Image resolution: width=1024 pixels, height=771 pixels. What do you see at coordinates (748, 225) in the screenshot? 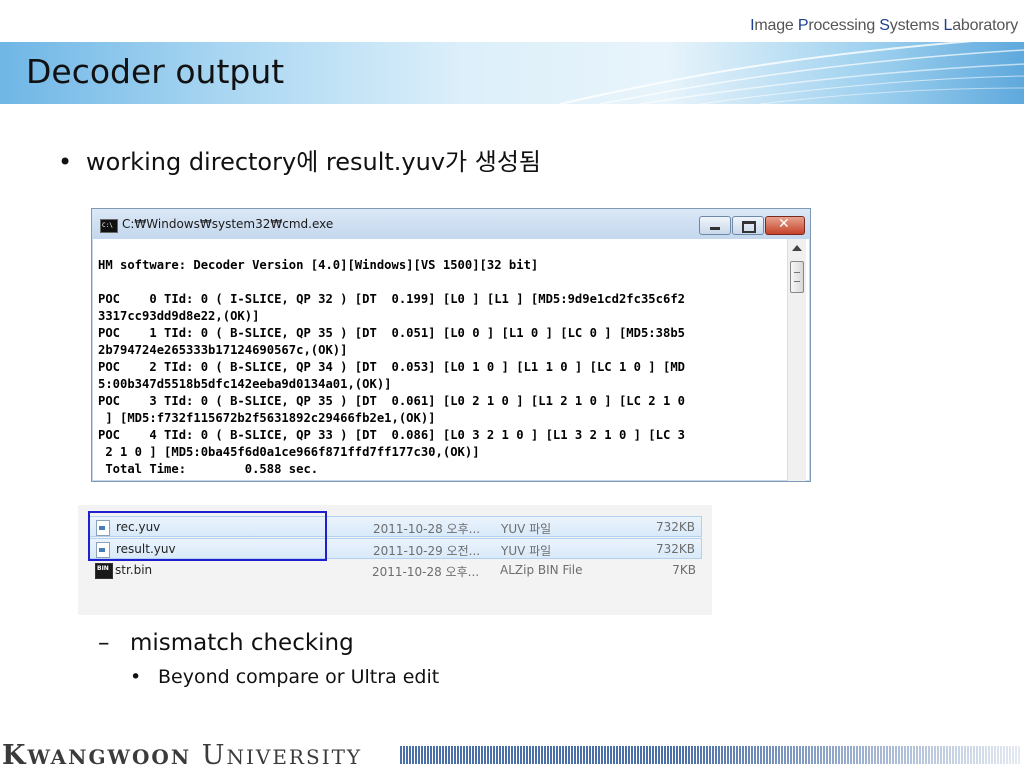
I see `maximize-button` at bounding box center [748, 225].